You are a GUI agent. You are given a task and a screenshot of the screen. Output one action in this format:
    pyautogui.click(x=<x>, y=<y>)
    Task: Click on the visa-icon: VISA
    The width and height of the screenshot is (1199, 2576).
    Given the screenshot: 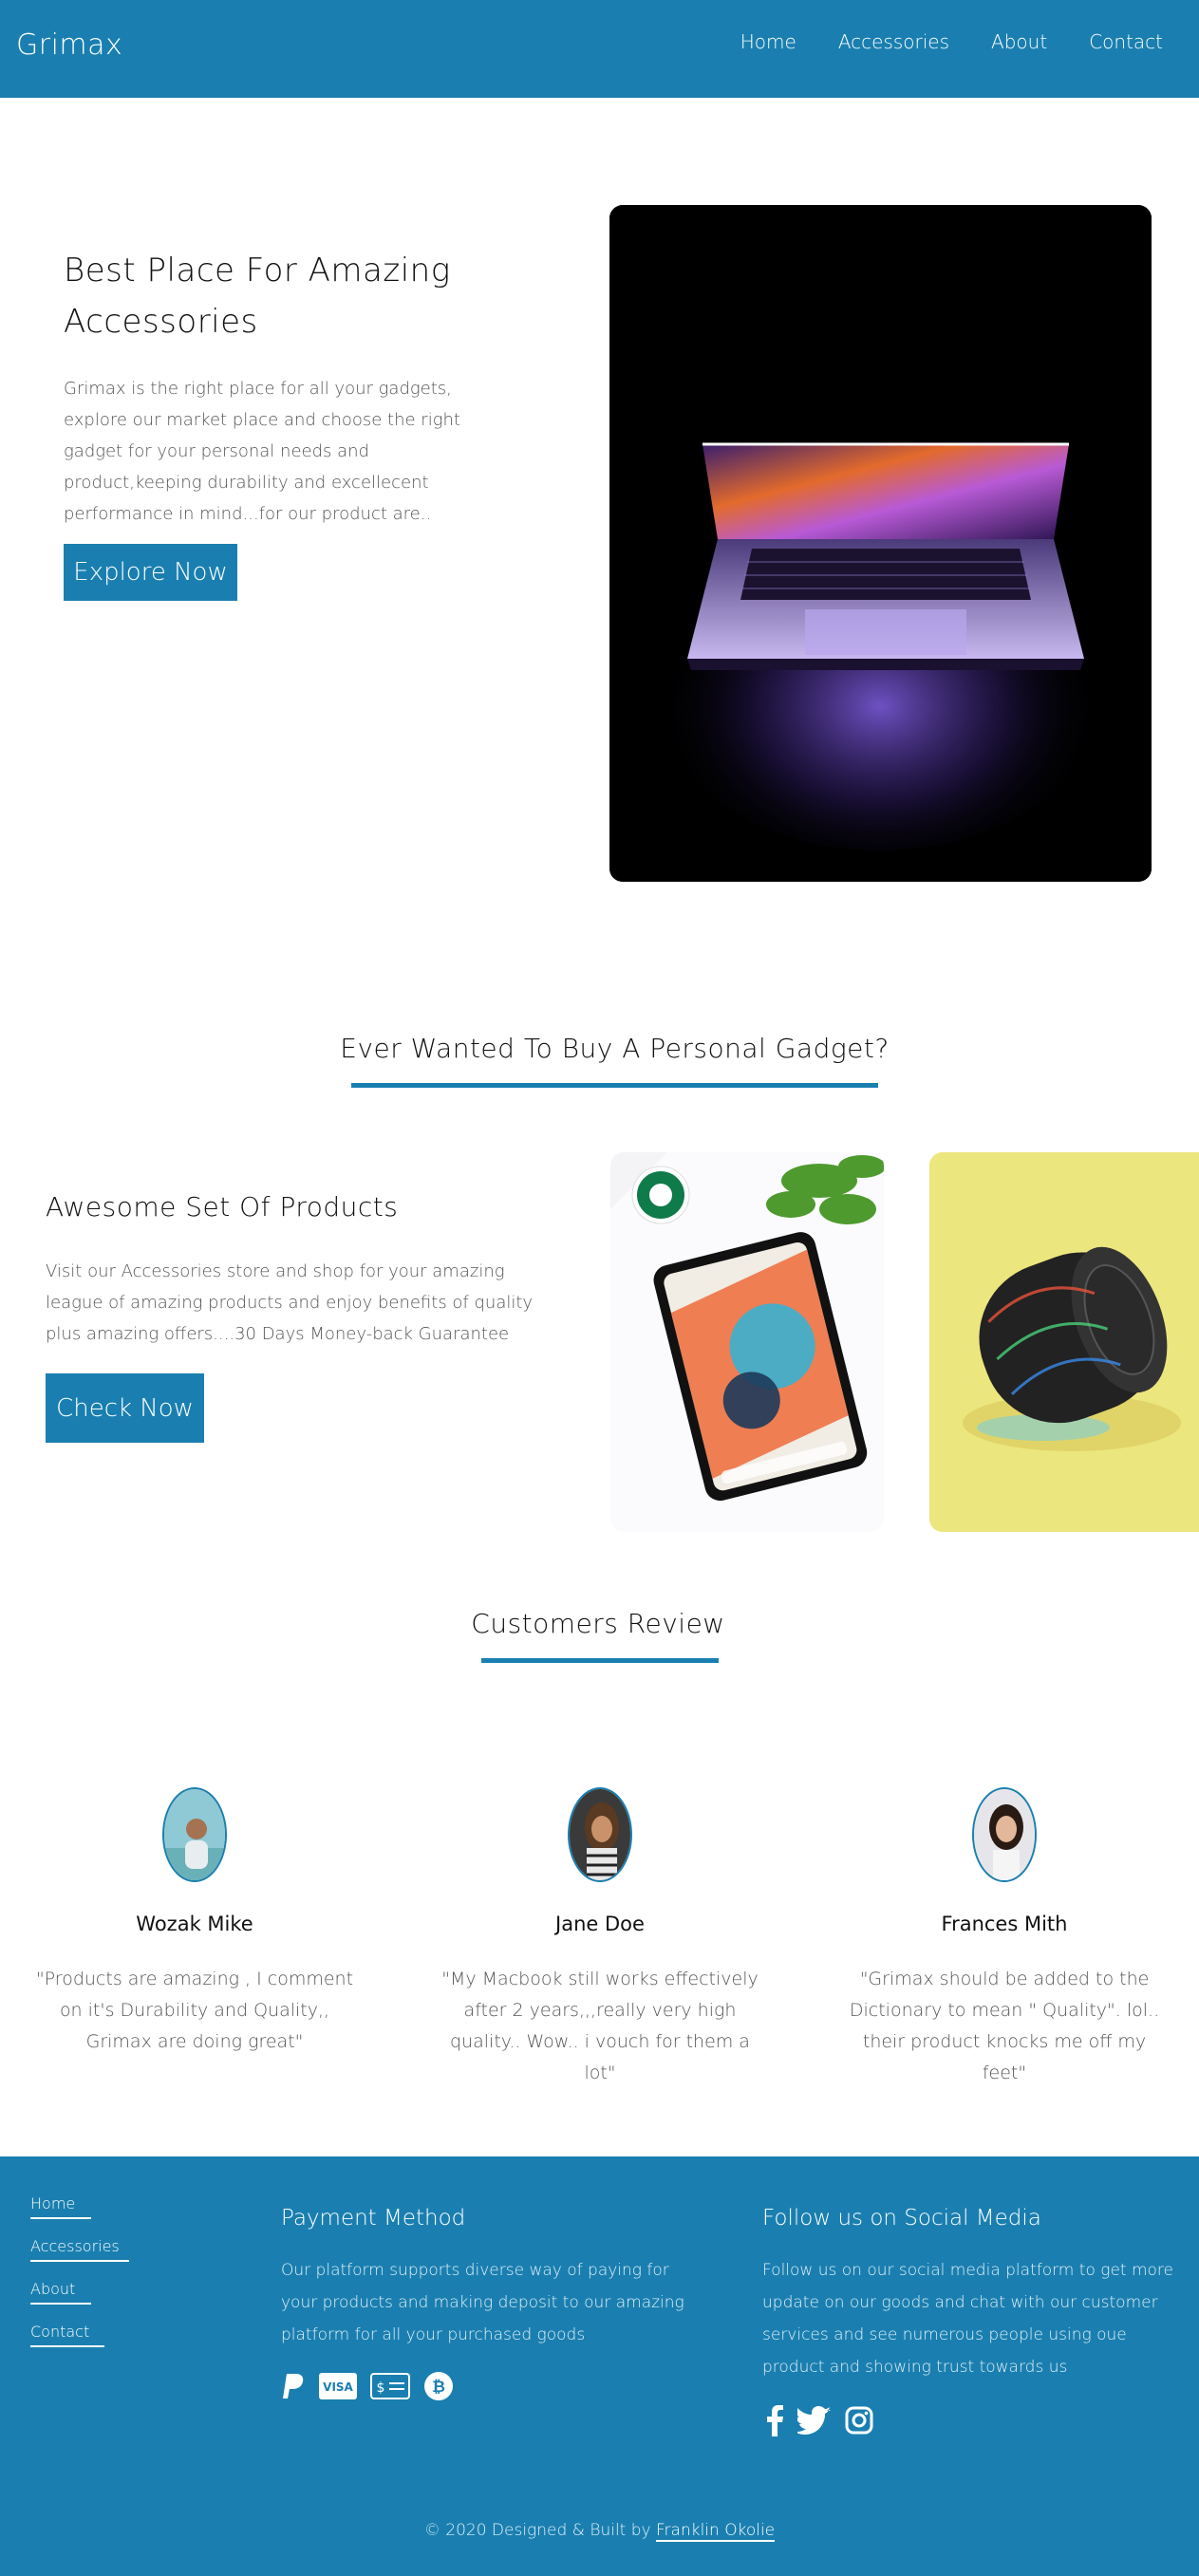 What is the action you would take?
    pyautogui.click(x=338, y=2388)
    